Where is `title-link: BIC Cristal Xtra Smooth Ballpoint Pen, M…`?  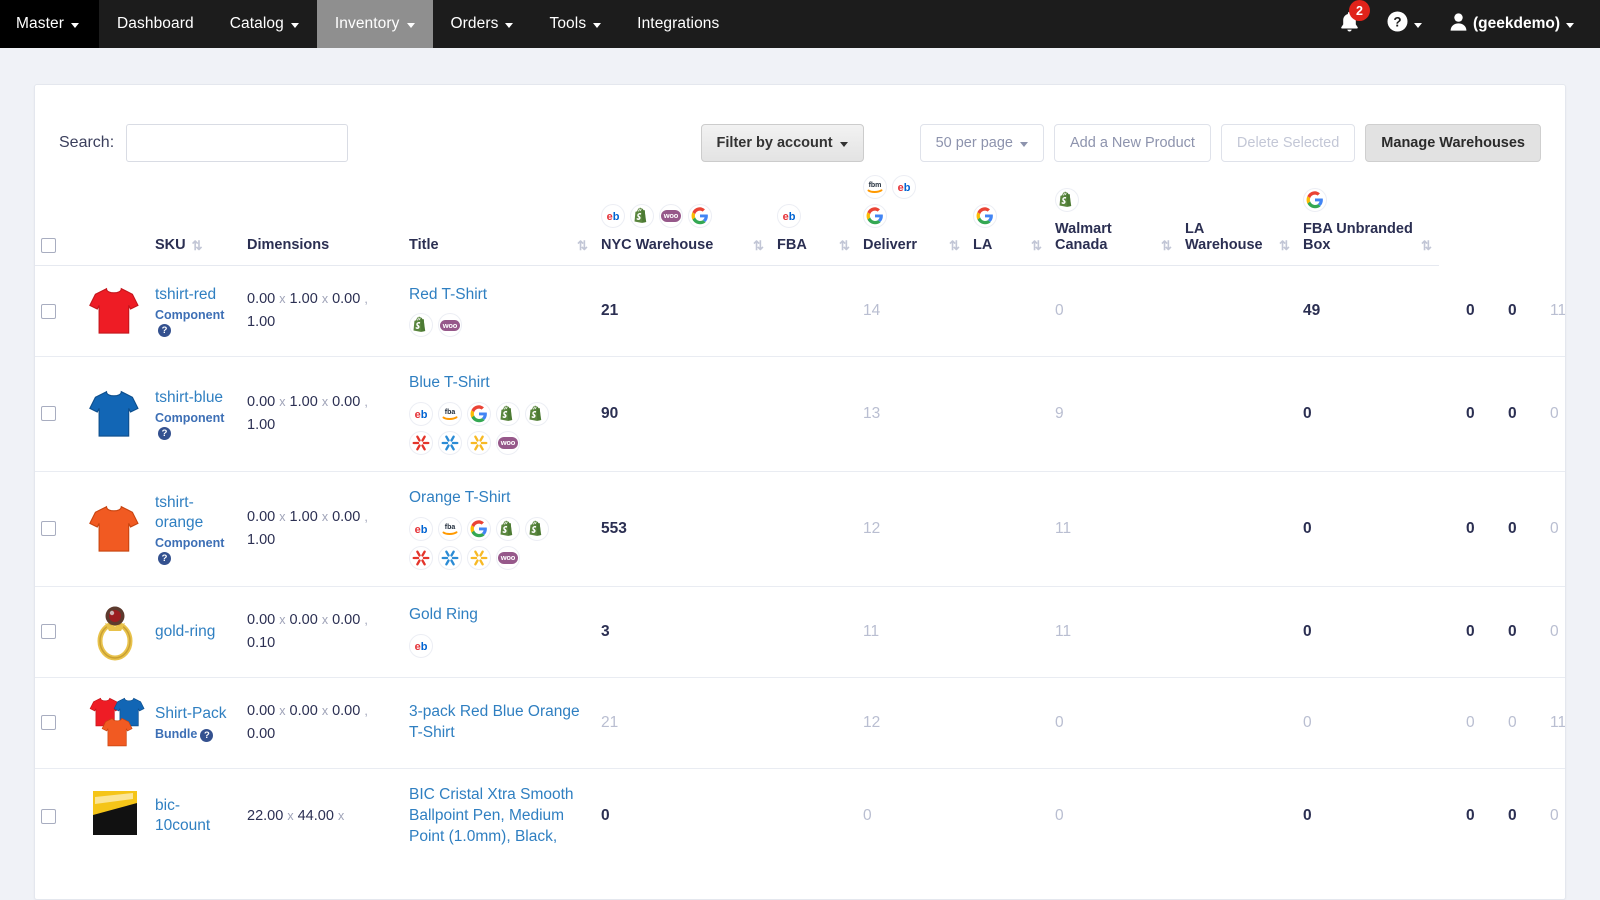 title-link: BIC Cristal Xtra Smooth Ballpoint Pen, M… is located at coordinates (499, 816).